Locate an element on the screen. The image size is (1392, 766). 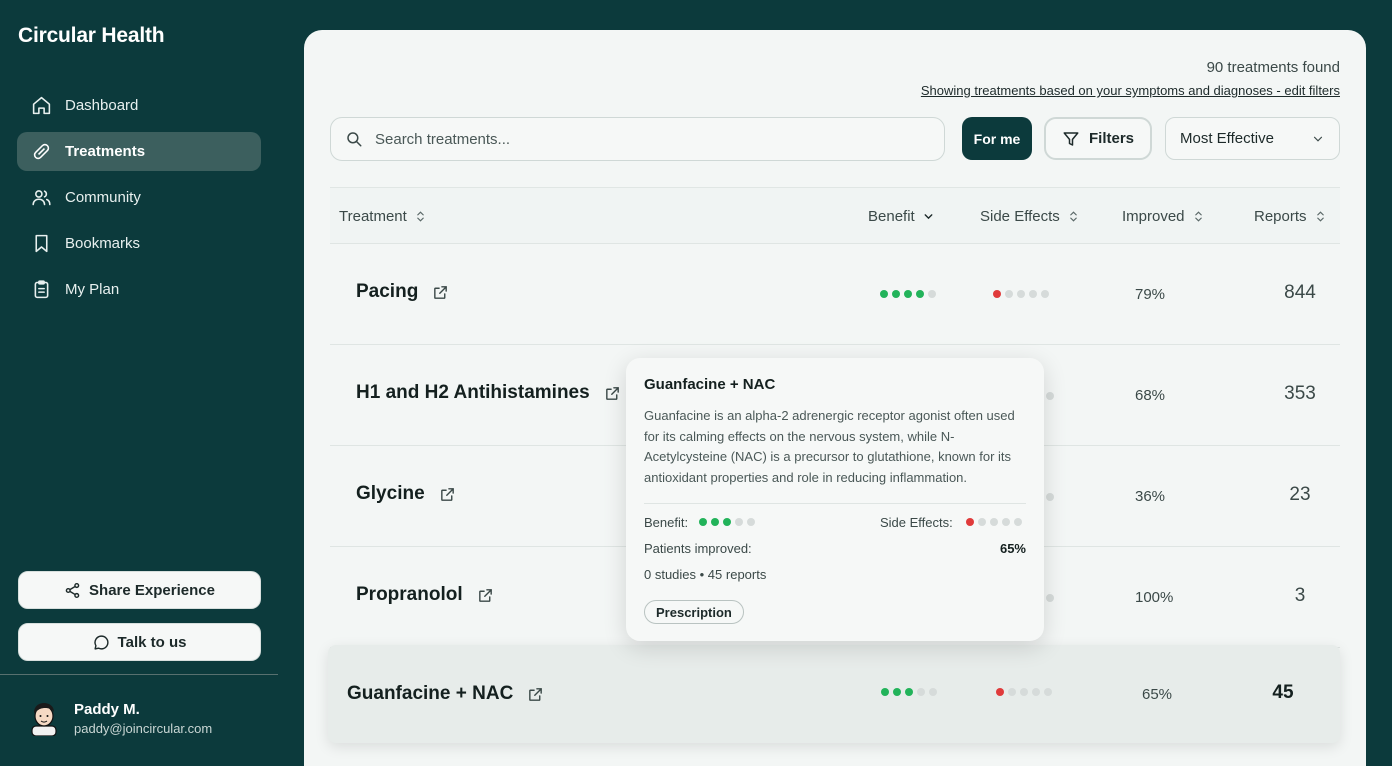
tooltip-divider is located at coordinates (835, 503).